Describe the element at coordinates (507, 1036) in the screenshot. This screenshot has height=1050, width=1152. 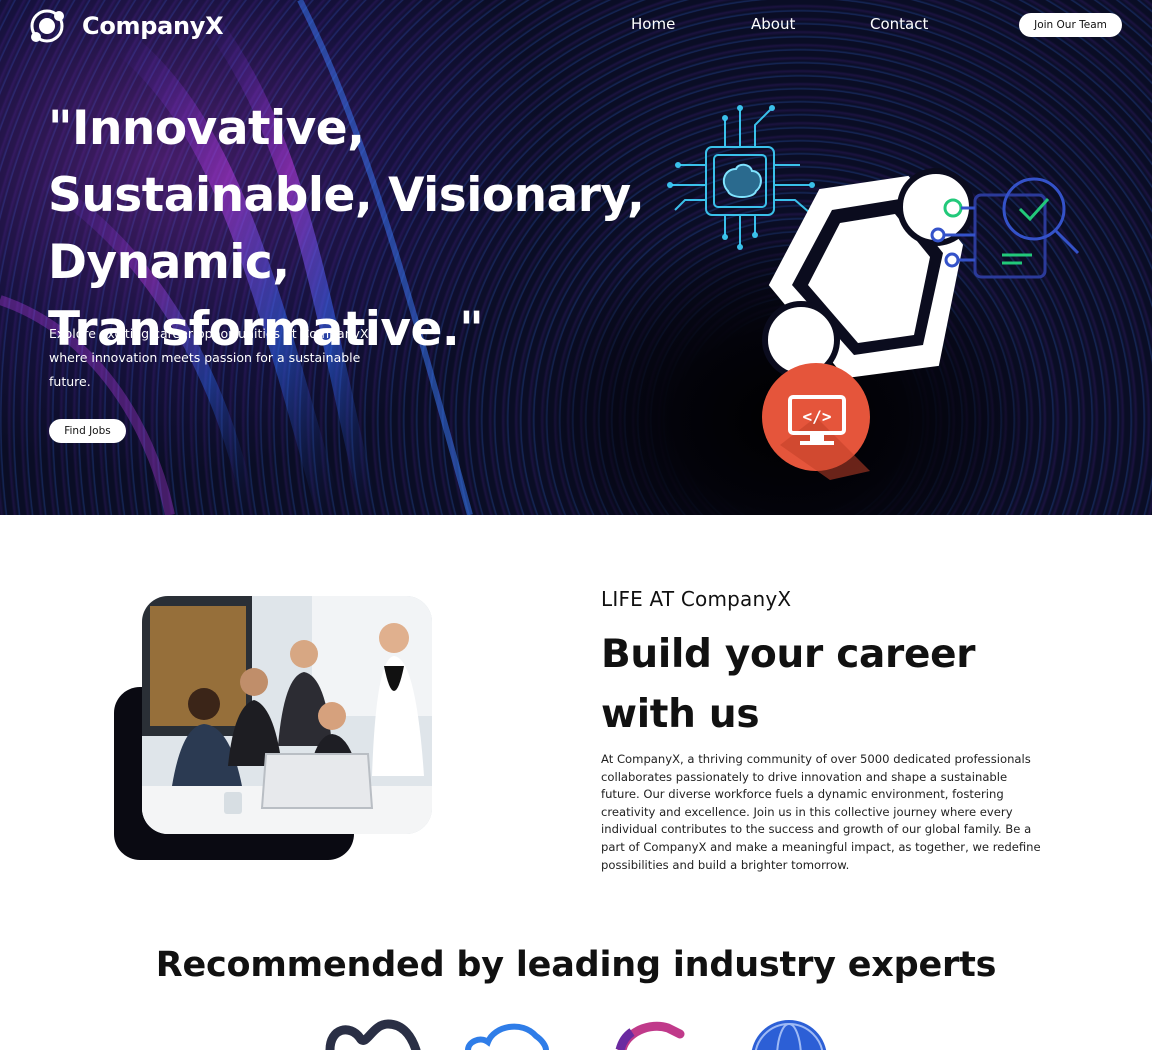
I see `cloud-logo-icon` at that location.